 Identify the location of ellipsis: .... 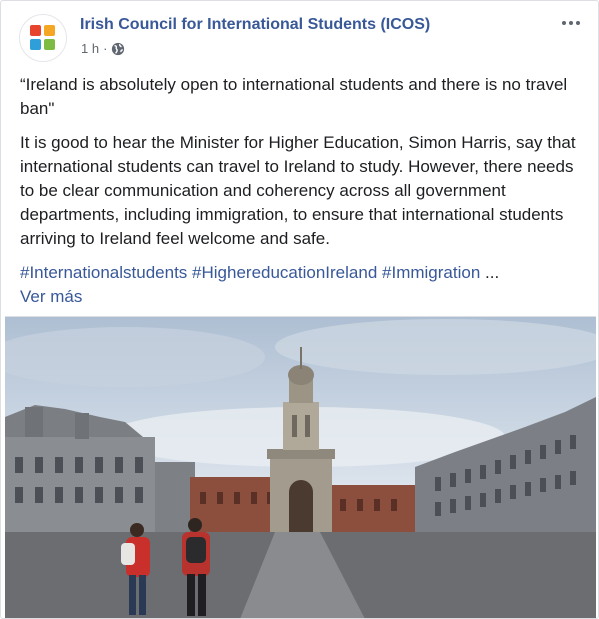
(492, 272).